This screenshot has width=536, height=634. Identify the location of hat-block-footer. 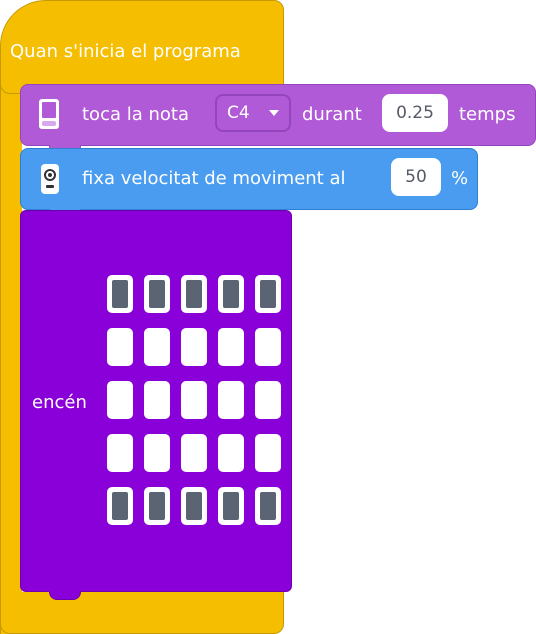
(142, 613).